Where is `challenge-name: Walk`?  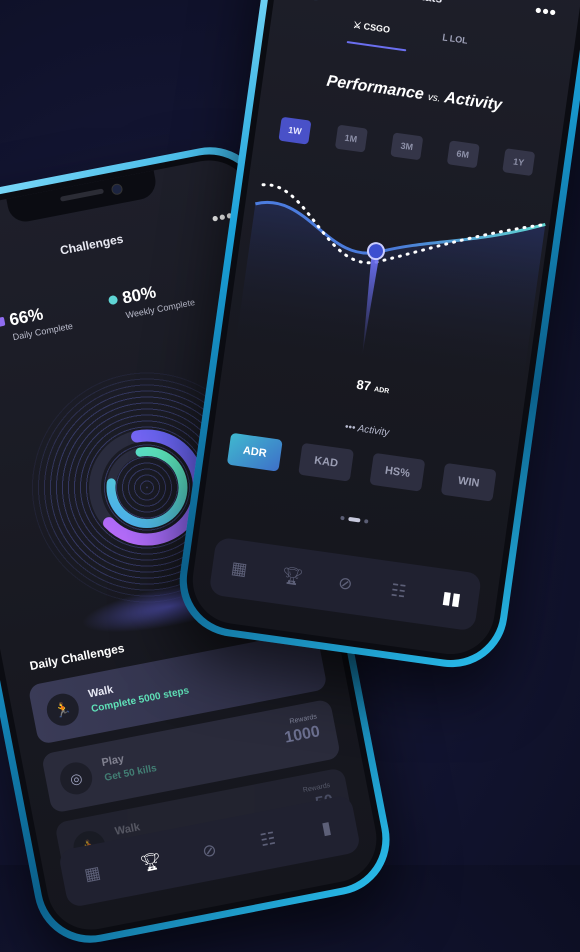 challenge-name: Walk is located at coordinates (101, 692).